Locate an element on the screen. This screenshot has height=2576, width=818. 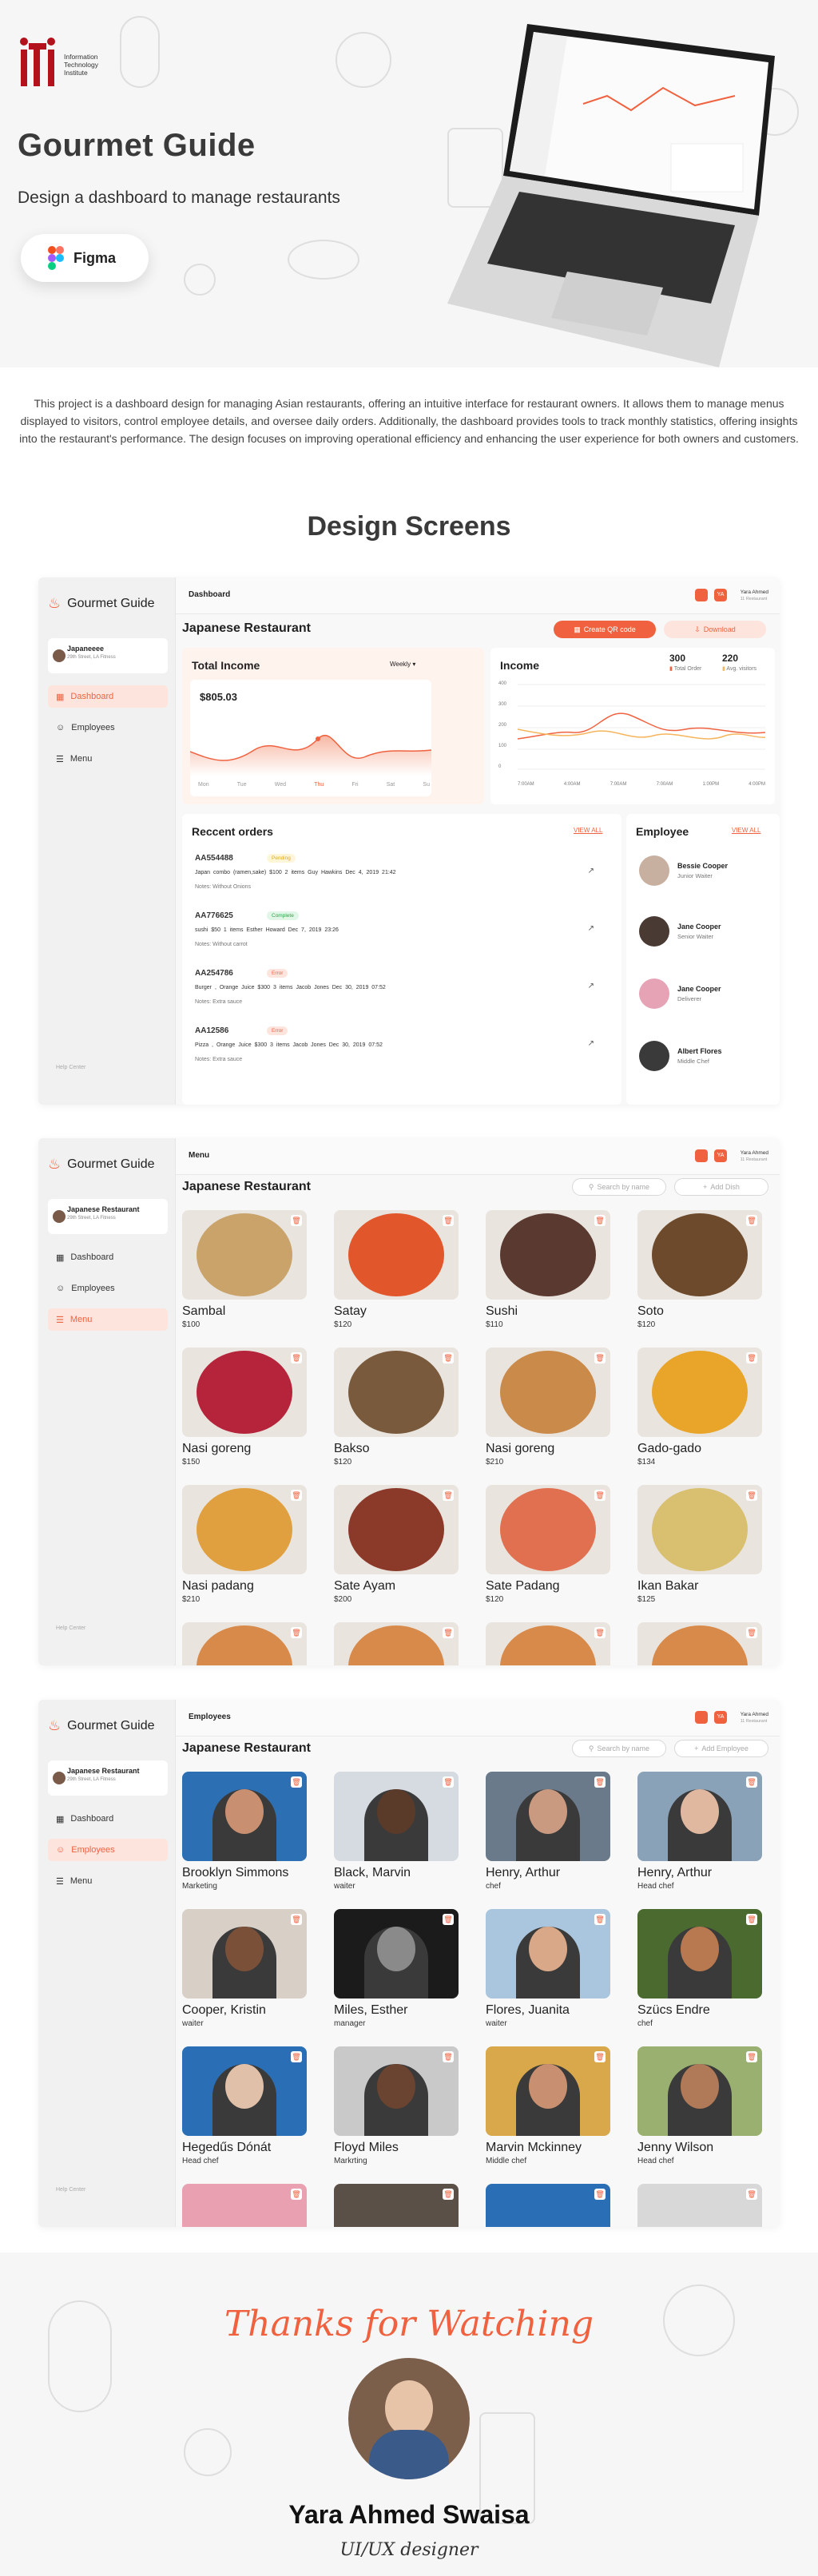
add-dish-button: + Add Dish is located at coordinates (721, 1187).